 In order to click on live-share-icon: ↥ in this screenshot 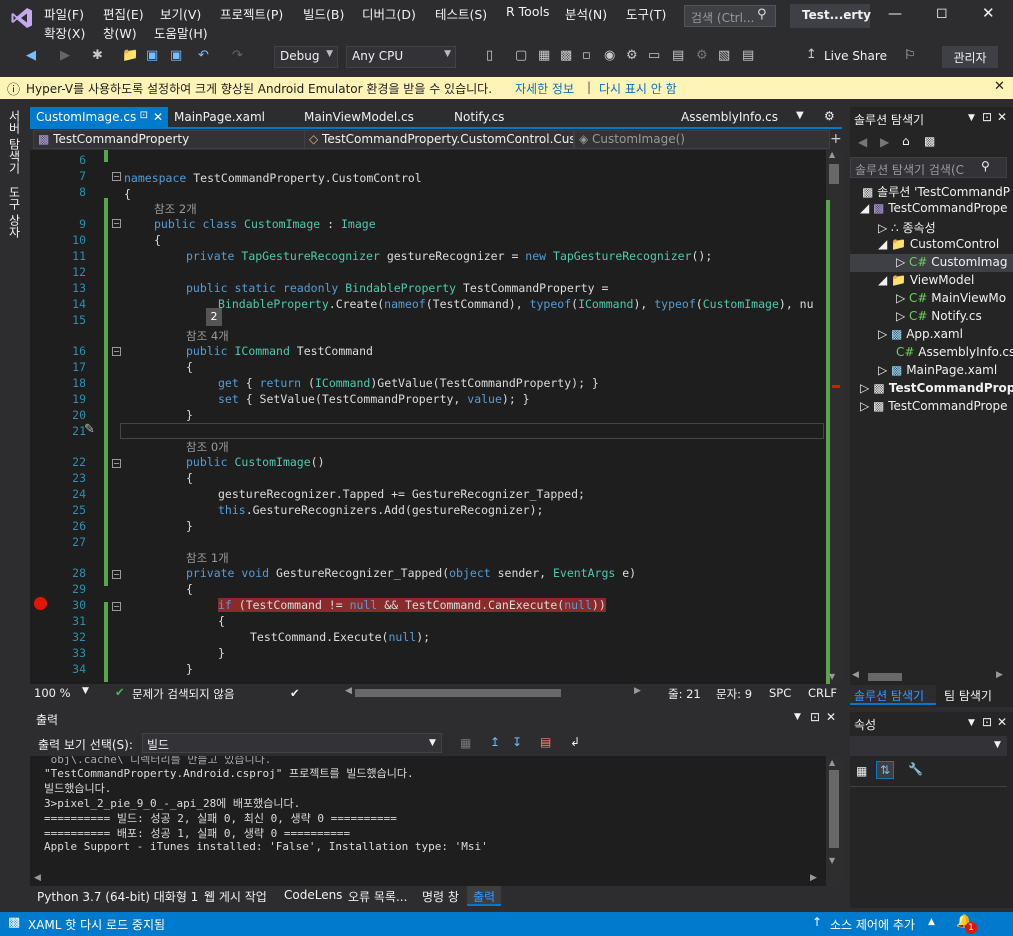, I will do `click(811, 54)`.